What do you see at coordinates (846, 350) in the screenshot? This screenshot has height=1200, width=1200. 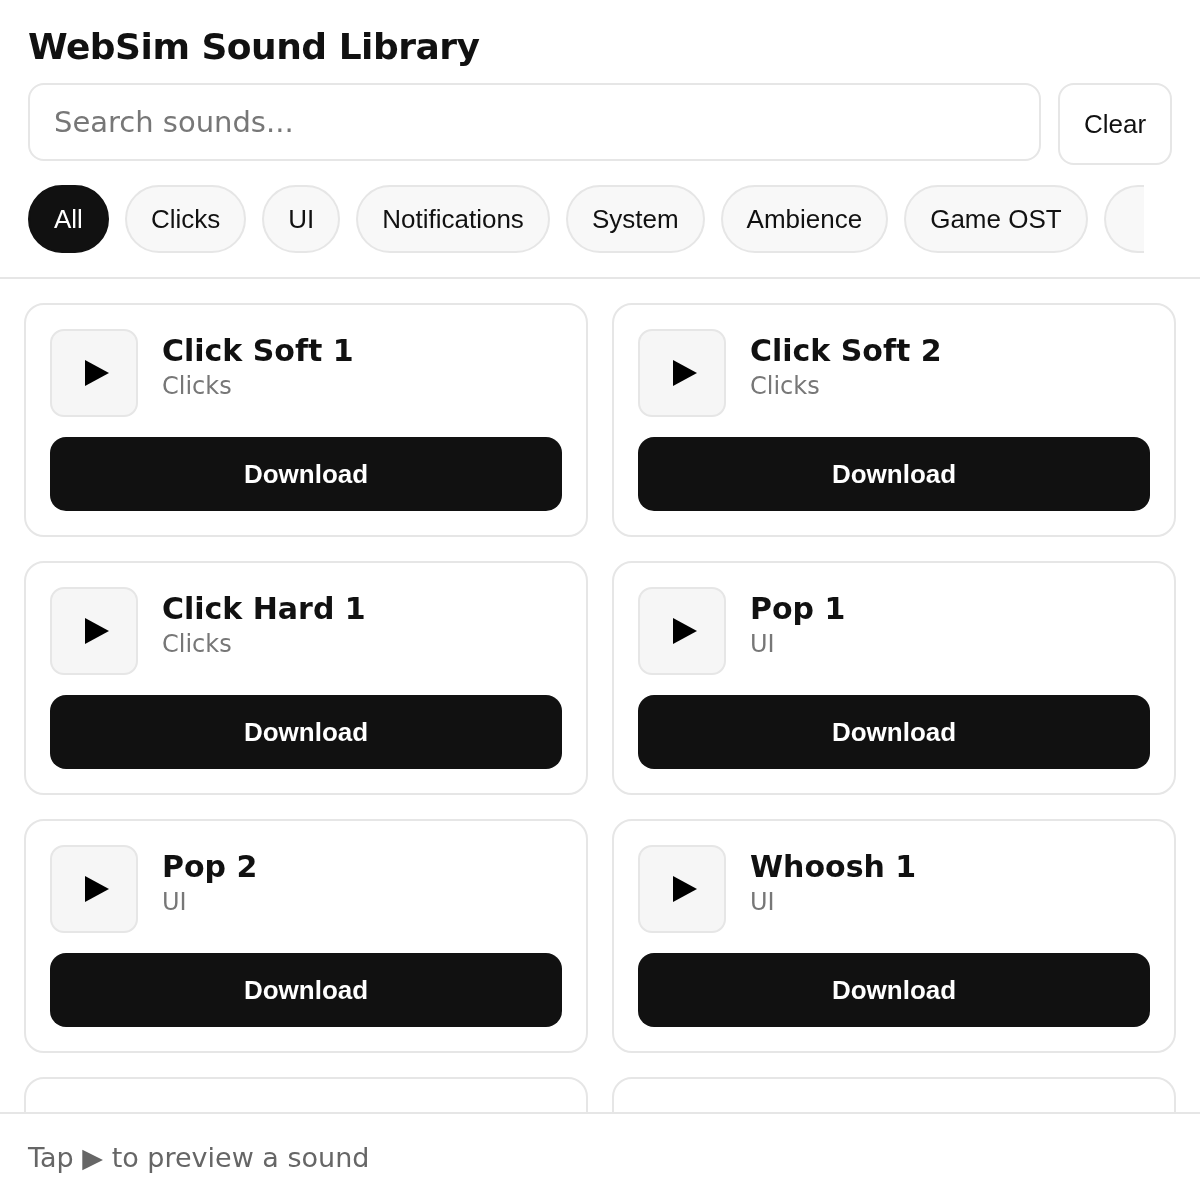 I see `sound-name: Click Soft 2` at bounding box center [846, 350].